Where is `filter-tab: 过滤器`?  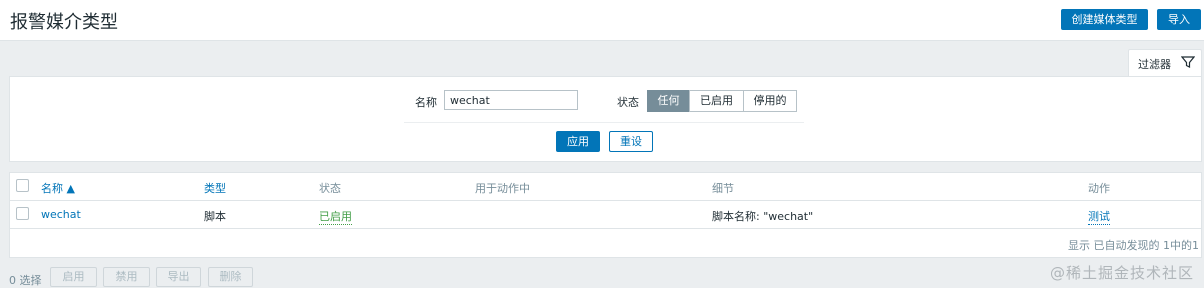
filter-tab: 过滤器 is located at coordinates (1165, 62).